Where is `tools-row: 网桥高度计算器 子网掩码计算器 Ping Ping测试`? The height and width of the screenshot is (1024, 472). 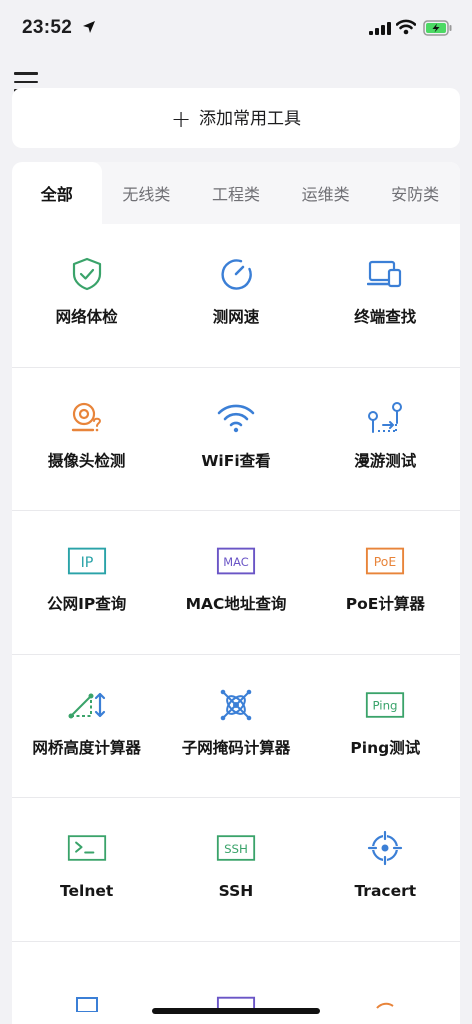
tools-row: 网桥高度计算器 子网掩码计算器 Ping Ping测试 is located at coordinates (236, 726).